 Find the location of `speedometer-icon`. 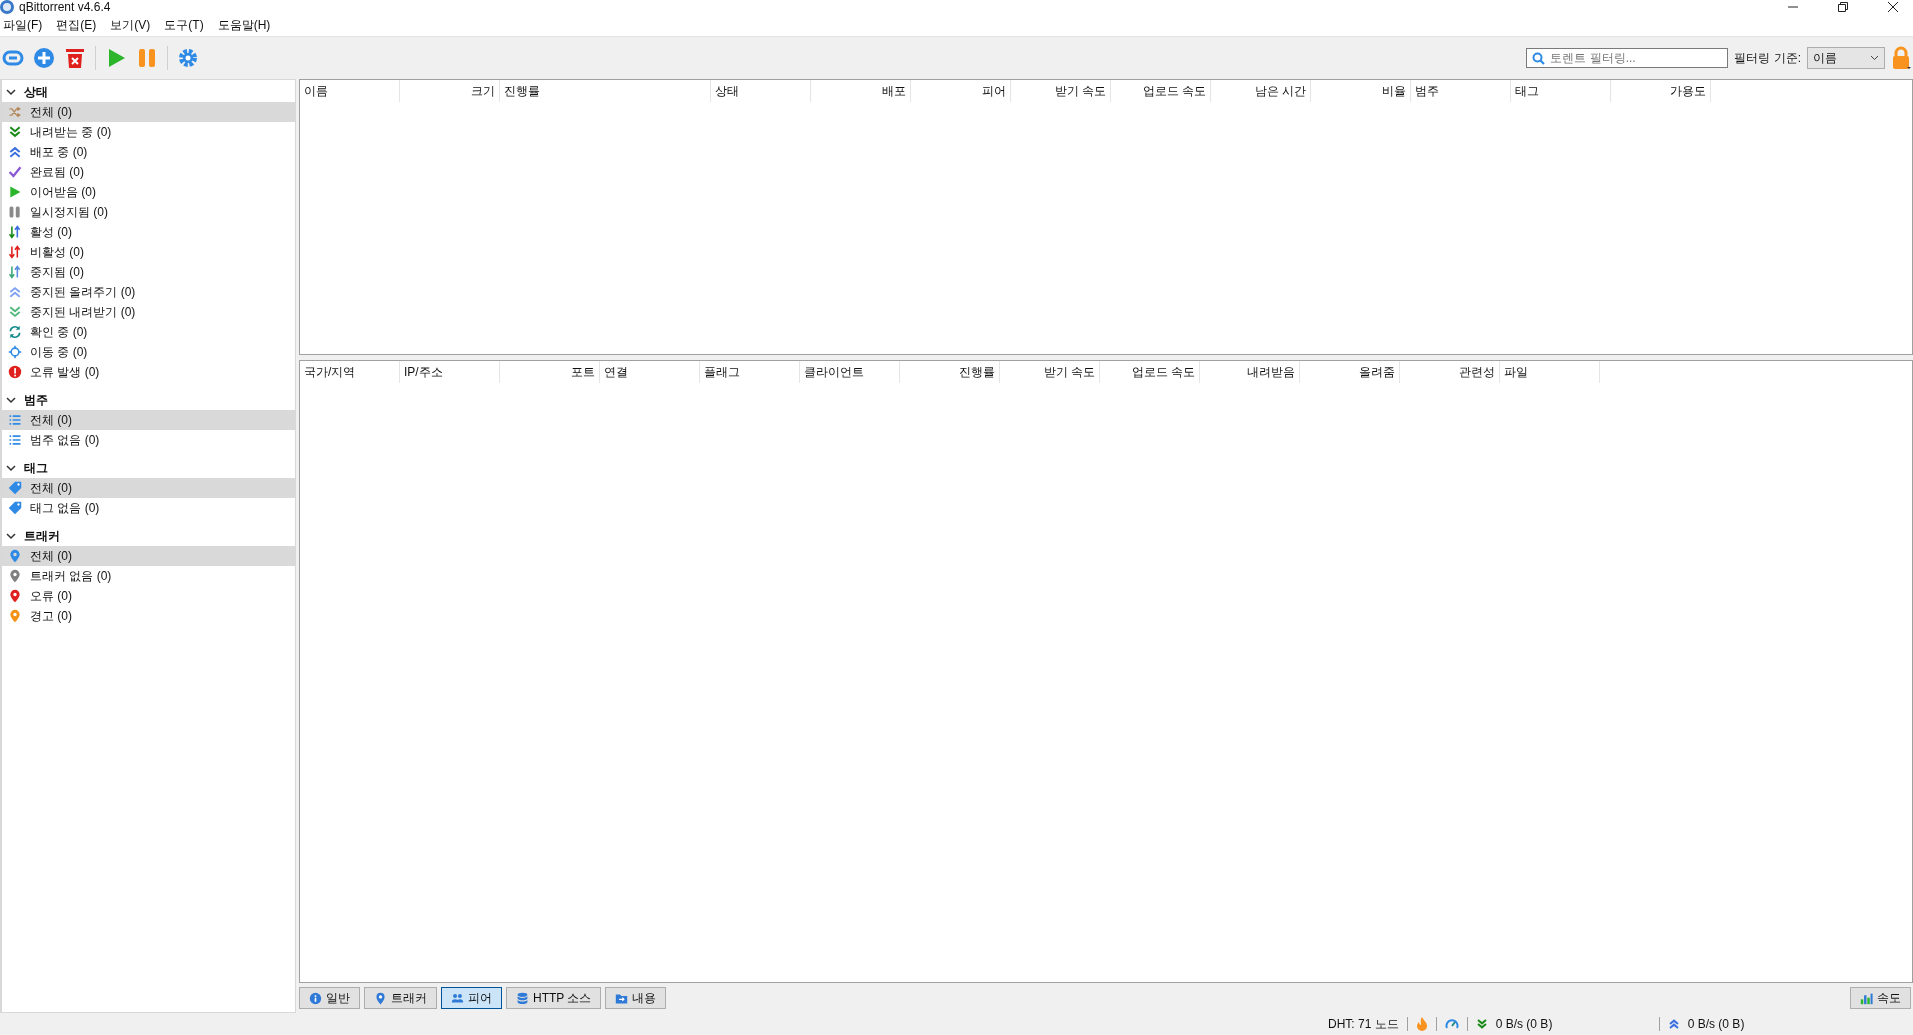

speedometer-icon is located at coordinates (1451, 1024).